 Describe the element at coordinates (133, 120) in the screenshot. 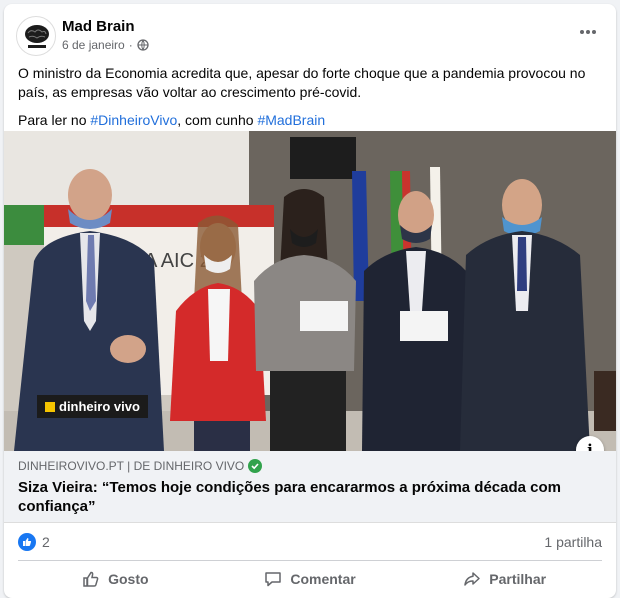

I see `hashtag-dinheirovivo: #DinheiroVivo` at that location.